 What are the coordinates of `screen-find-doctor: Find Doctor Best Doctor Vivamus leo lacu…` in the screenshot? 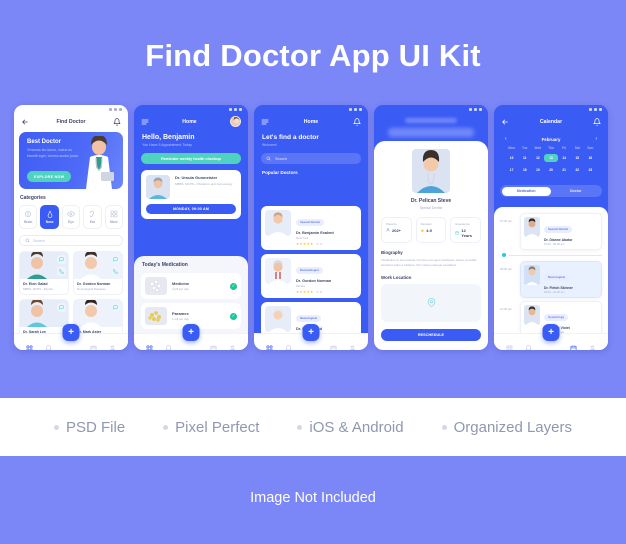 It's located at (71, 227).